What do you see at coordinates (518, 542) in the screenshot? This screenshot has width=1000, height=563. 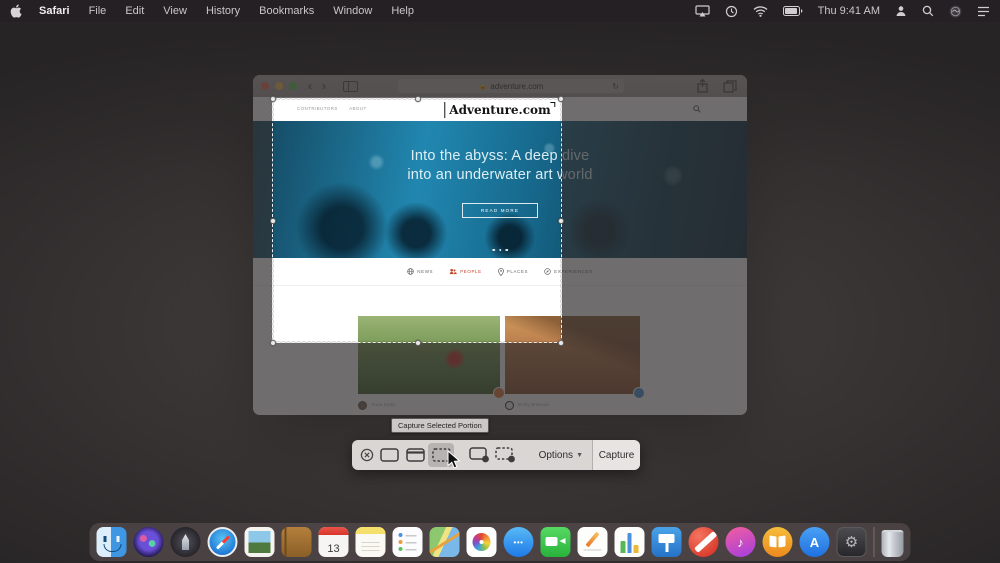 I see `dock-messages-icon: •••` at bounding box center [518, 542].